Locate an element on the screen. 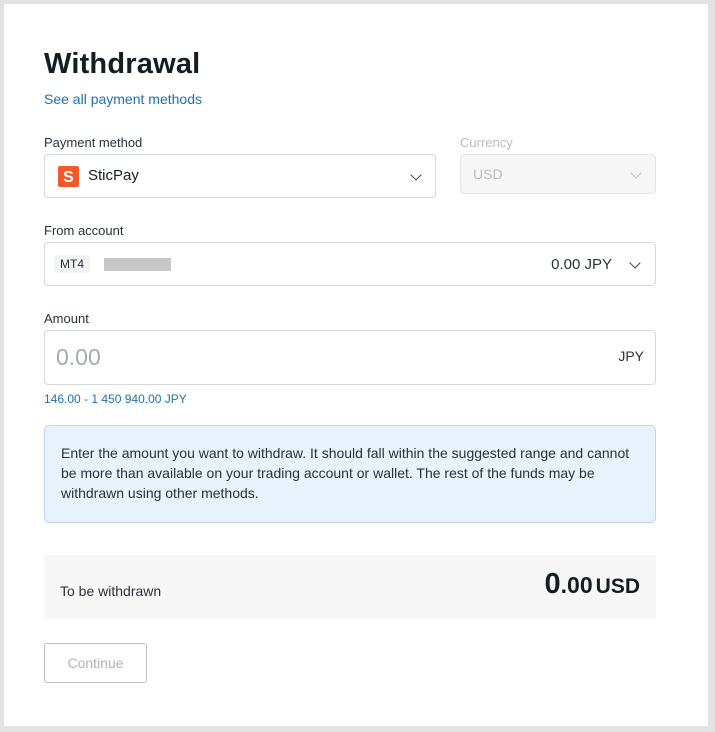 The image size is (715, 732). withdrawal-summary: To be withdrawn 0.00 USD is located at coordinates (350, 587).